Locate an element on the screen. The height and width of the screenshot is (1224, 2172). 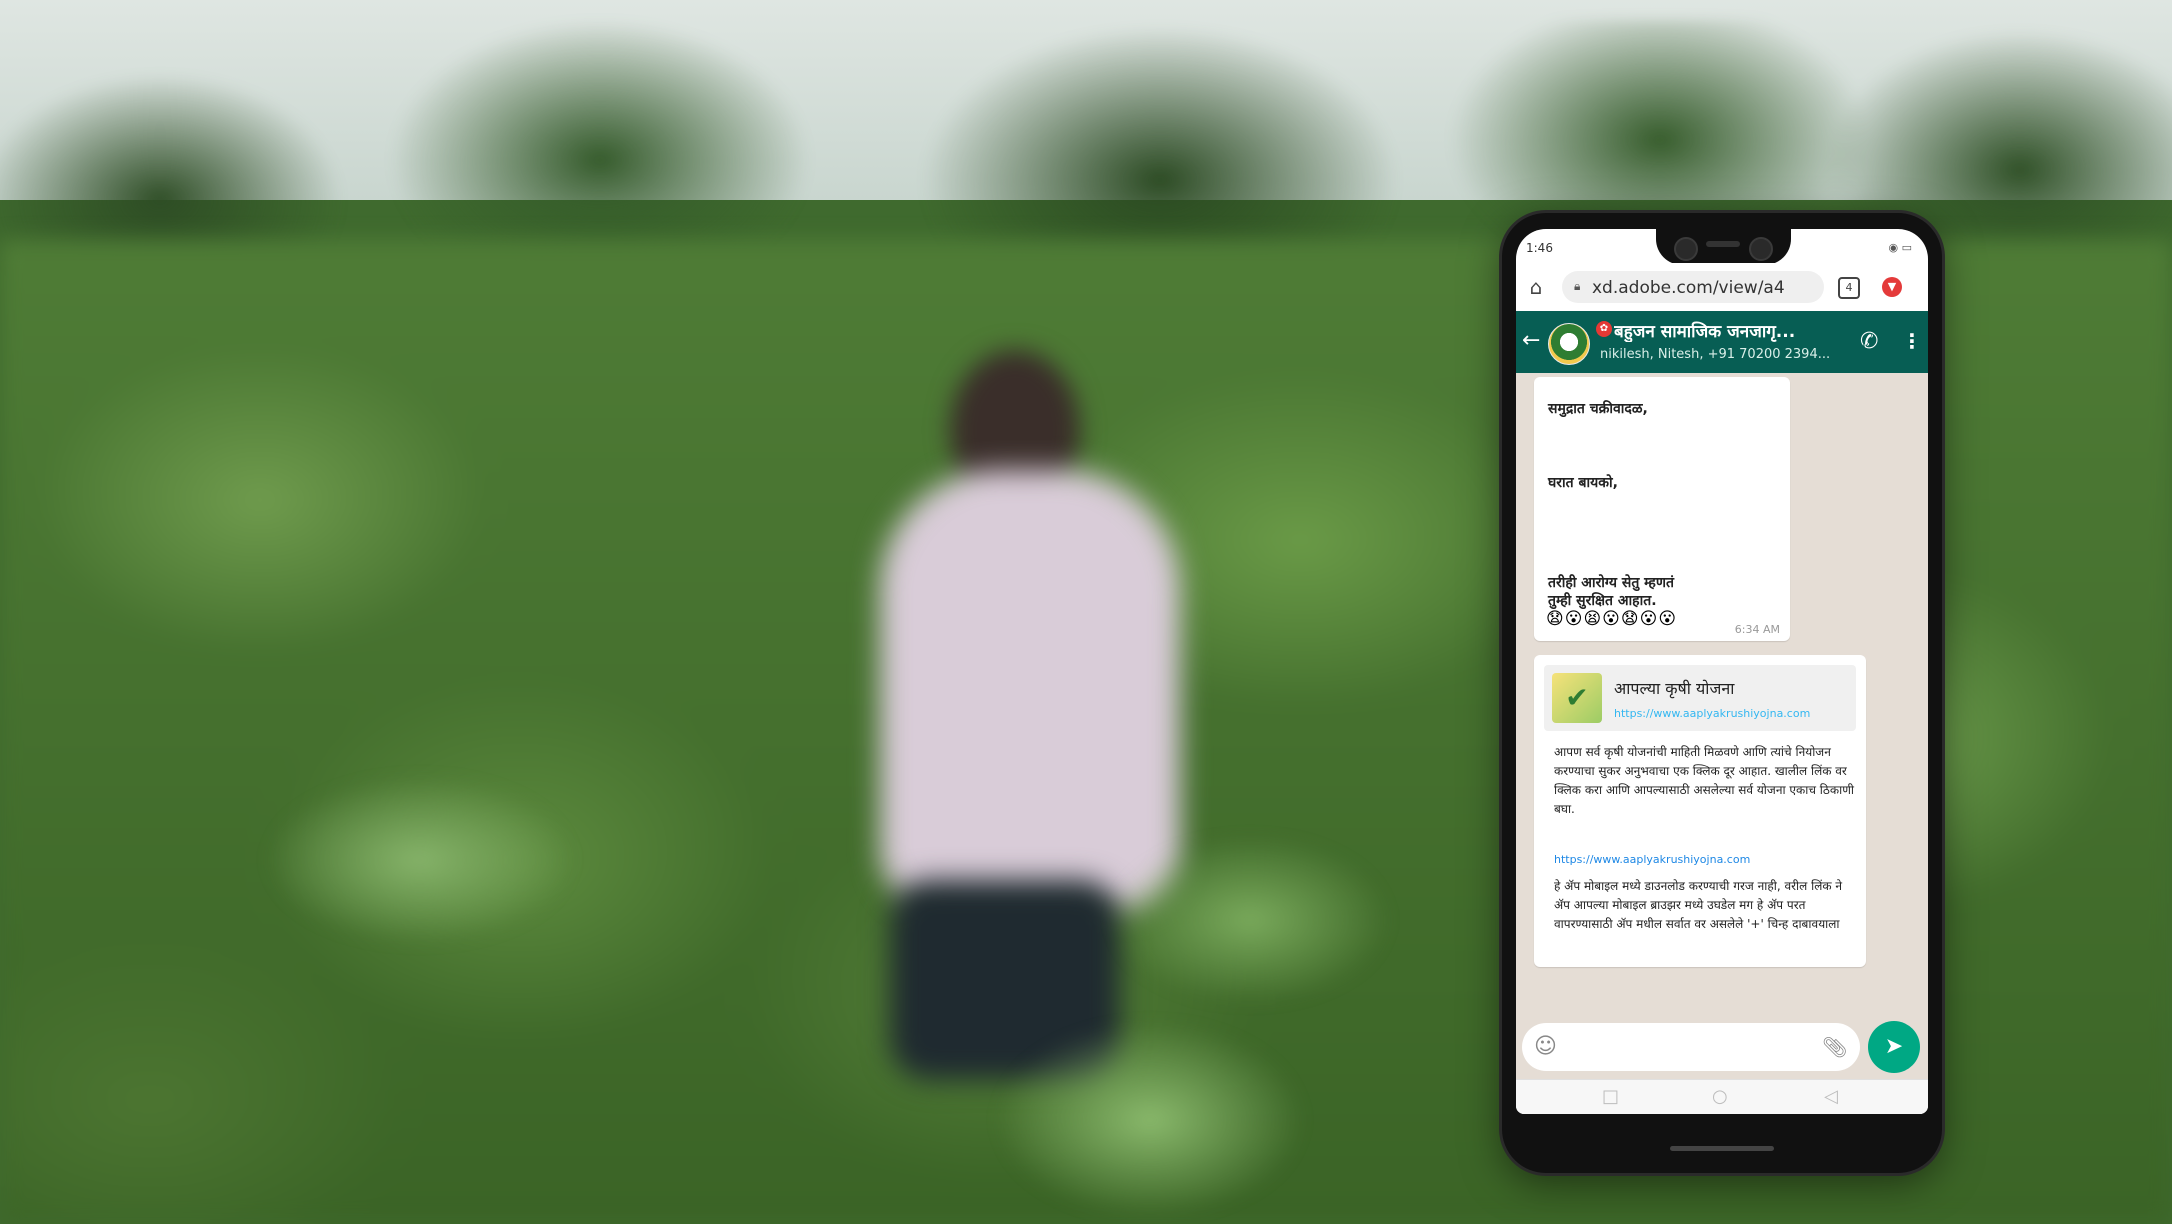
paperclip-icon: 📎︎ is located at coordinates (1834, 1047).